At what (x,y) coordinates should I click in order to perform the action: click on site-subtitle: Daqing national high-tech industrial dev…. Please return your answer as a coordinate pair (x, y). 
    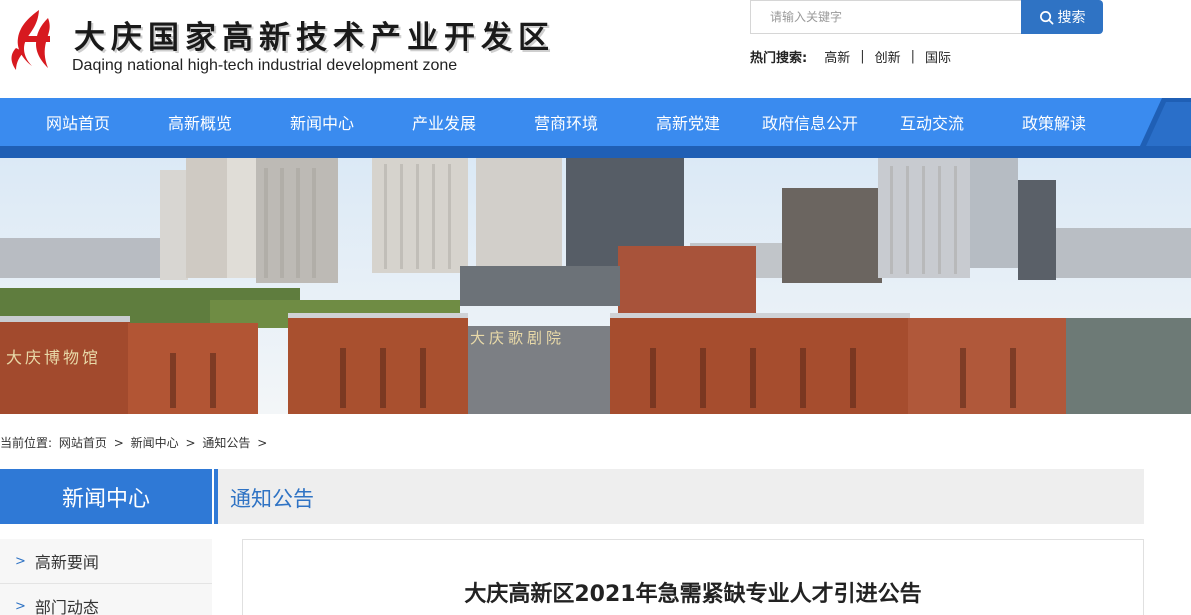
    Looking at the image, I should click on (265, 65).